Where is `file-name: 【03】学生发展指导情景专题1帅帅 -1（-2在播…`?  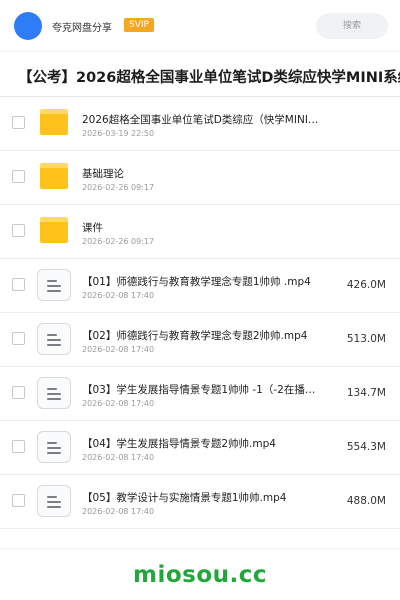 file-name: 【03】学生发展指导情景专题1帅帅 -1（-2在播… is located at coordinates (204, 389).